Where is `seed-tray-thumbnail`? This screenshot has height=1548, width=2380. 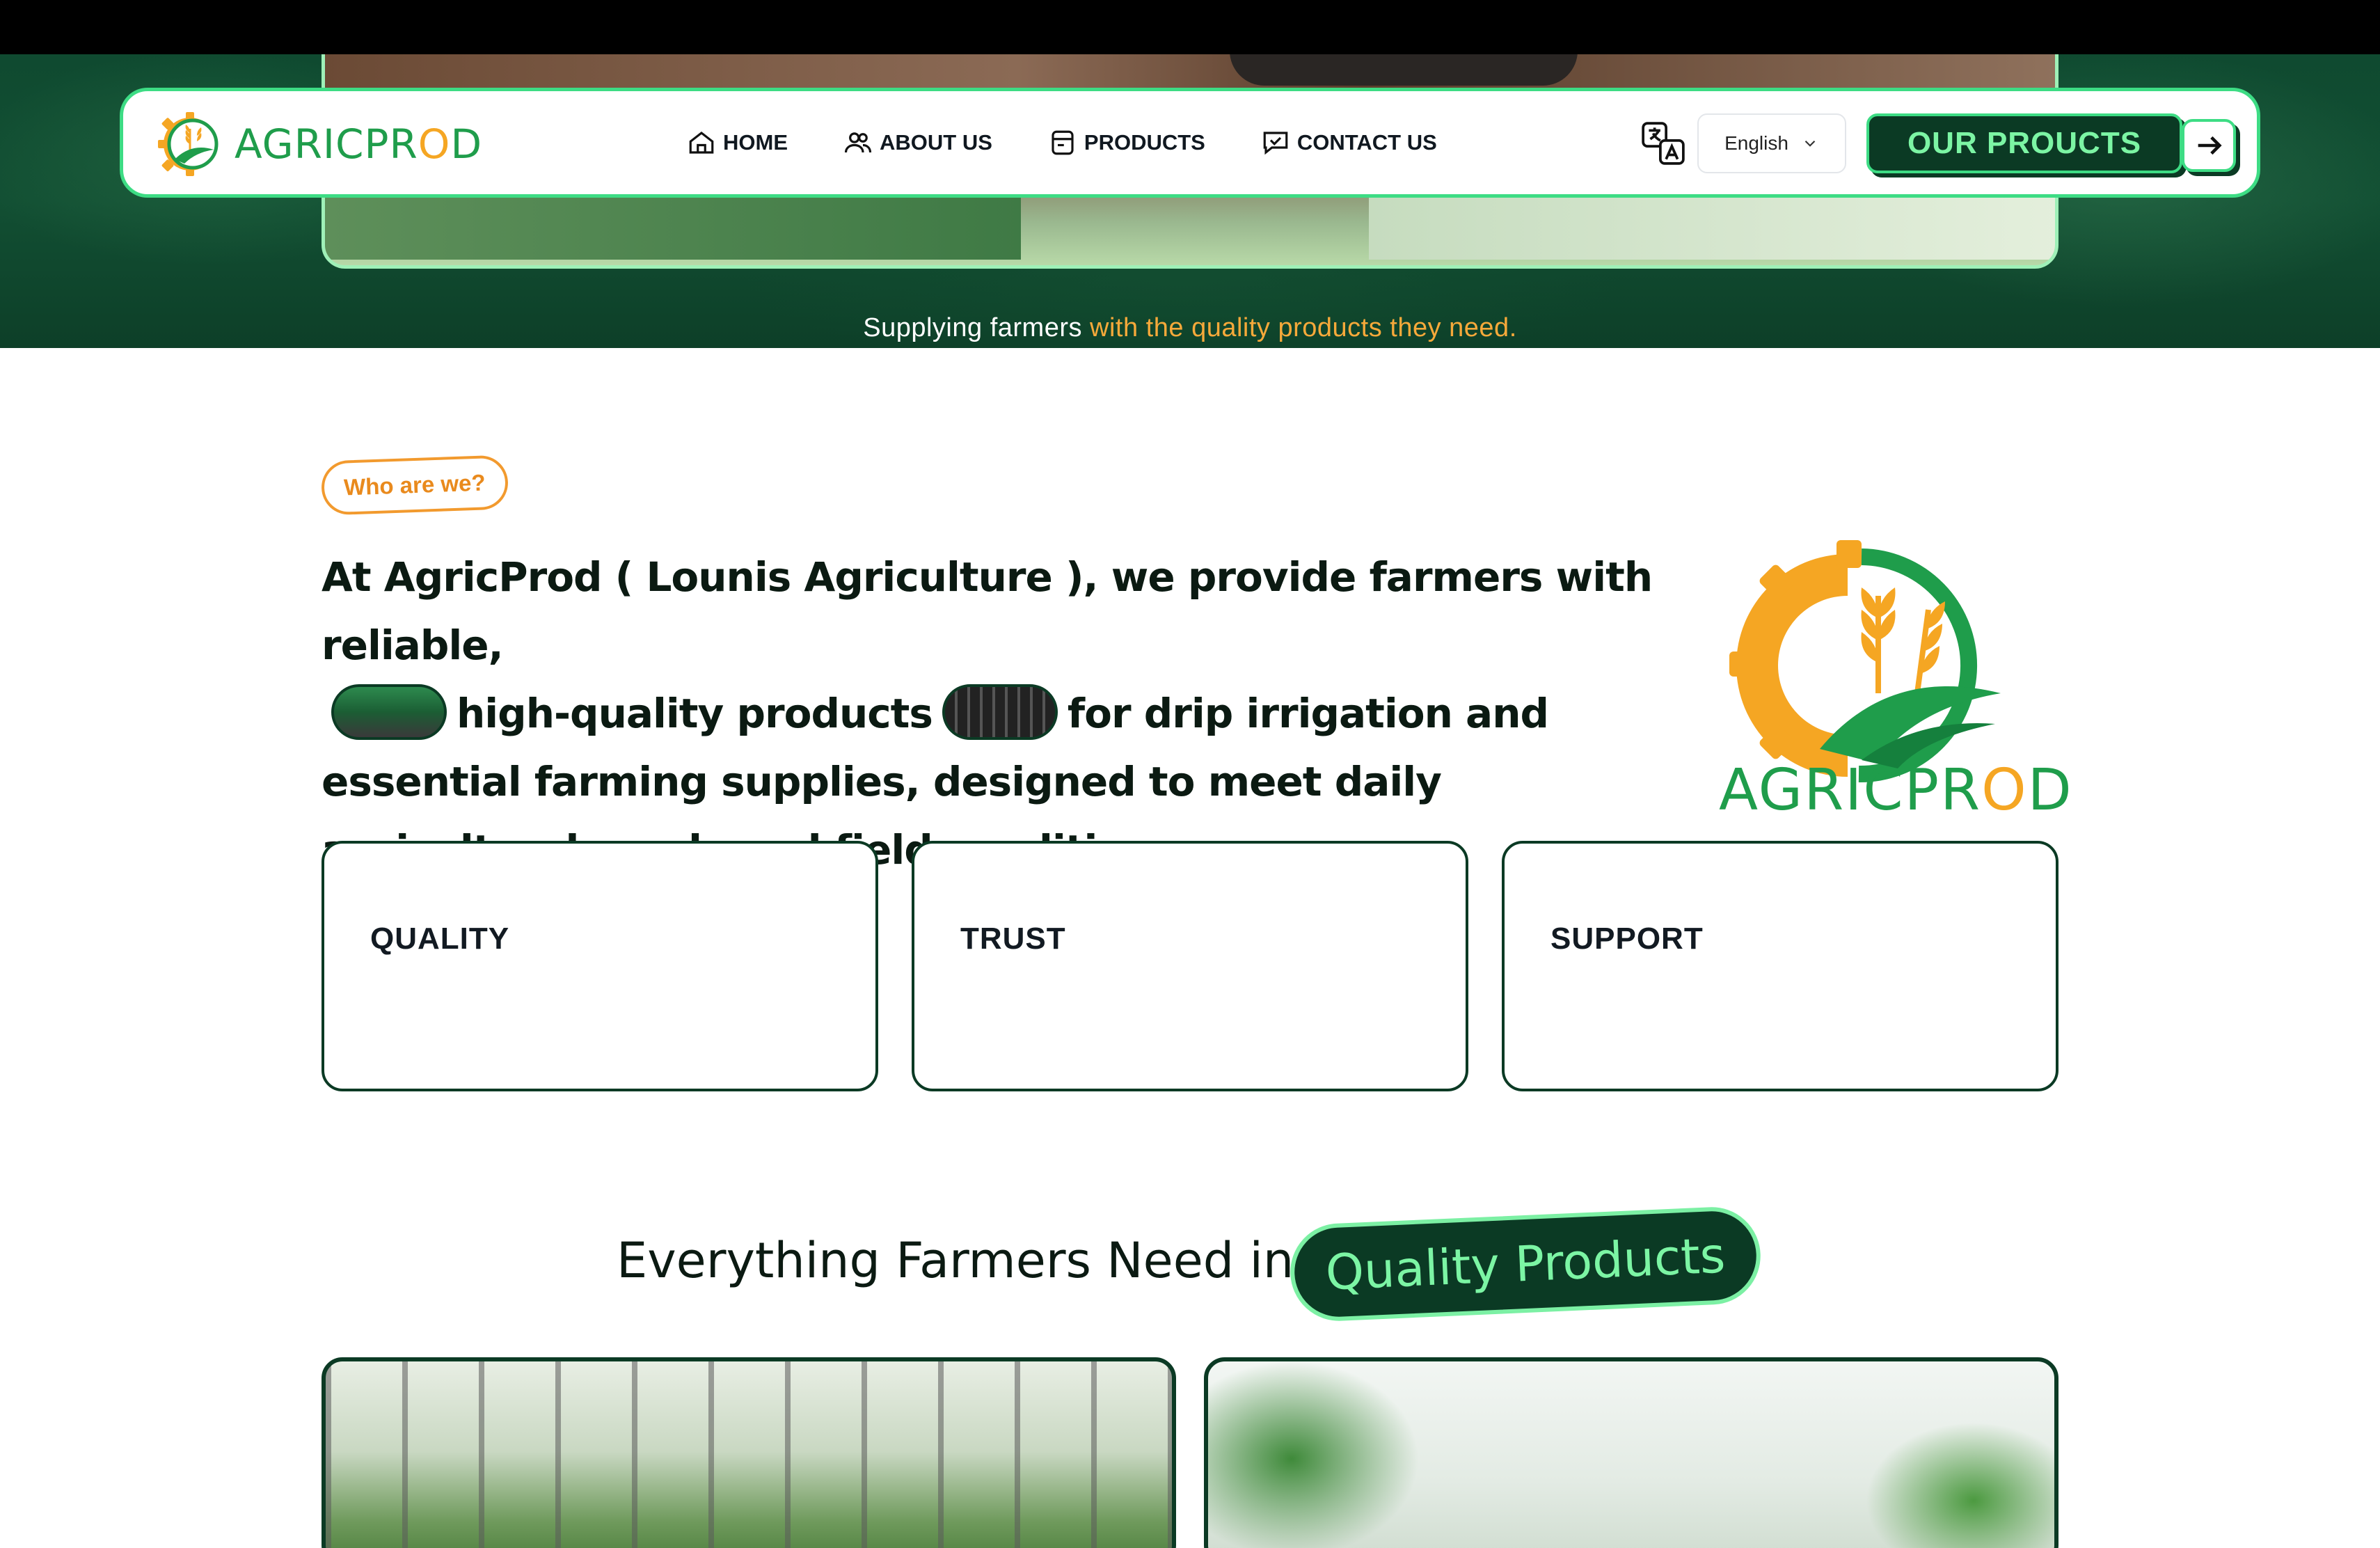 seed-tray-thumbnail is located at coordinates (1000, 712).